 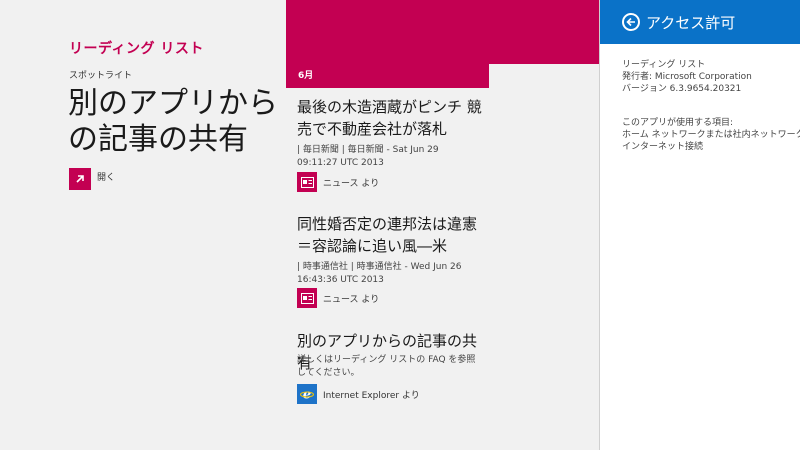 What do you see at coordinates (711, 135) in the screenshot?
I see `permissions-use-item: ホーム ネットワークまたは社内ネットワーク` at bounding box center [711, 135].